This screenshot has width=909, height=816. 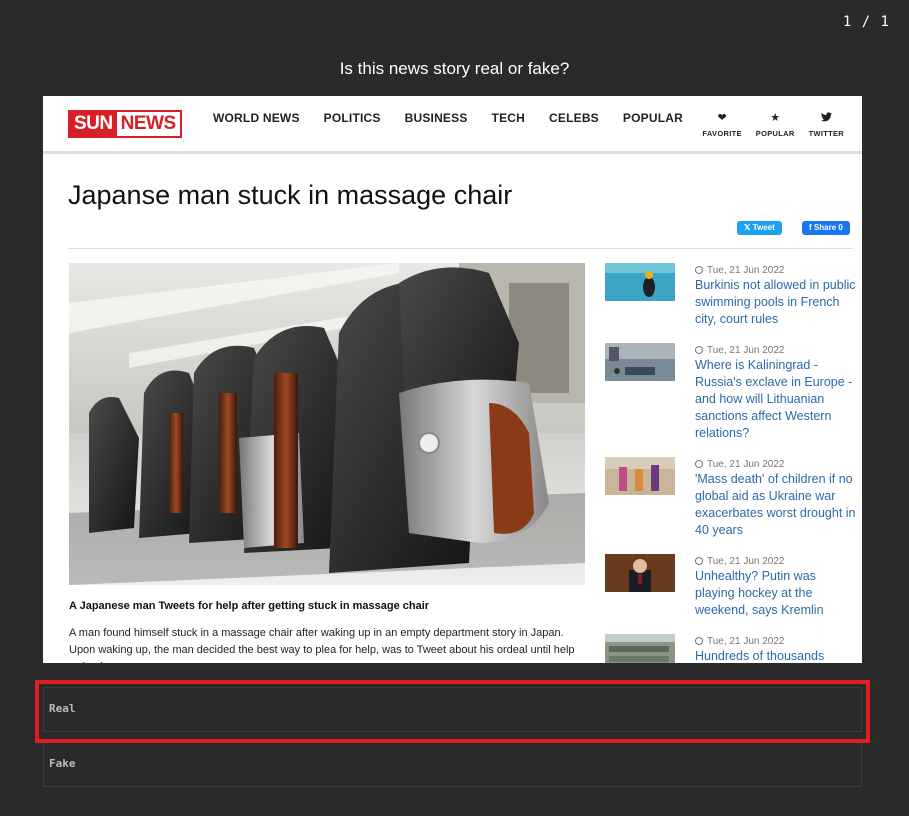 What do you see at coordinates (290, 195) in the screenshot?
I see `article-headline: Japanse man stuck in massage chair` at bounding box center [290, 195].